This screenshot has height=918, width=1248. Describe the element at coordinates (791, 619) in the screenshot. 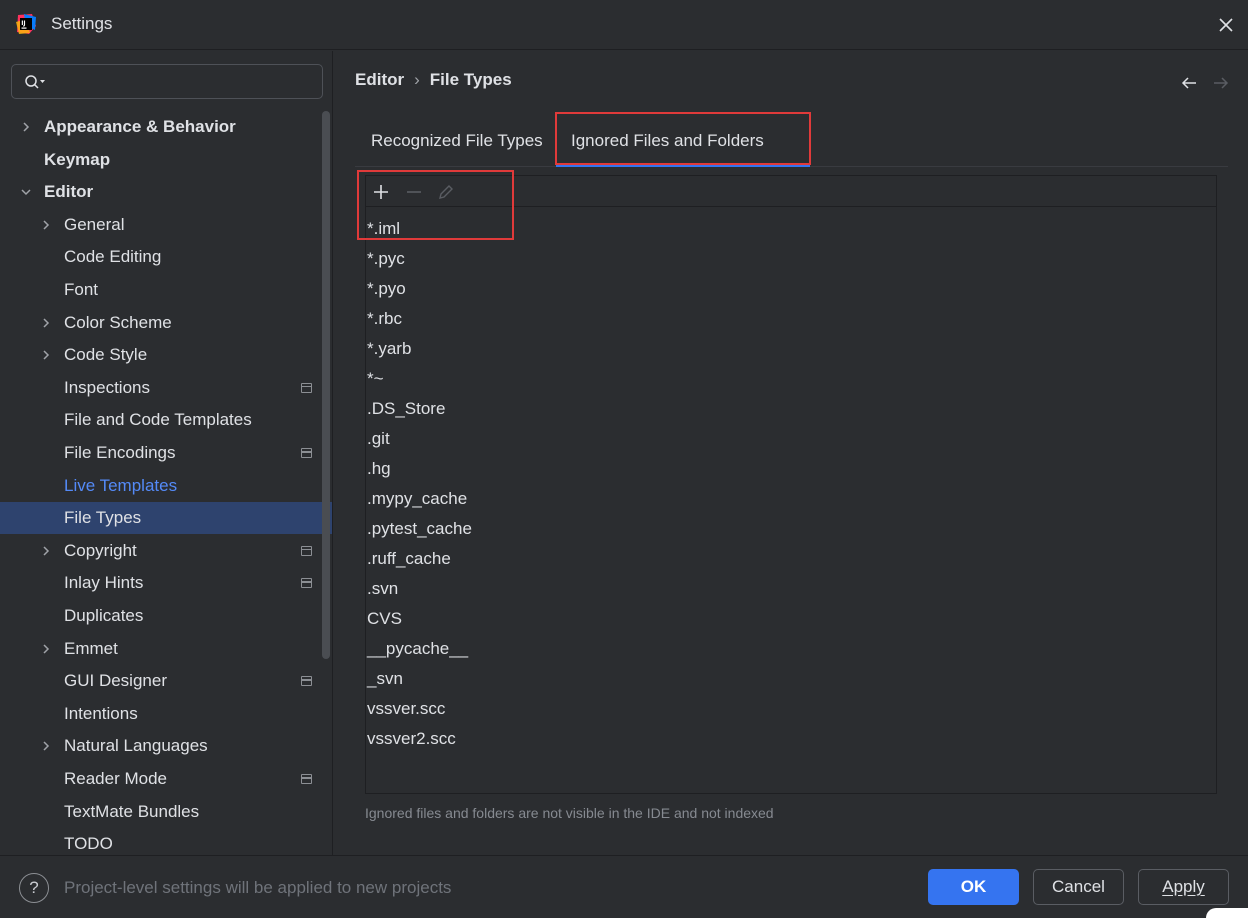

I see `list-item: CVS` at that location.